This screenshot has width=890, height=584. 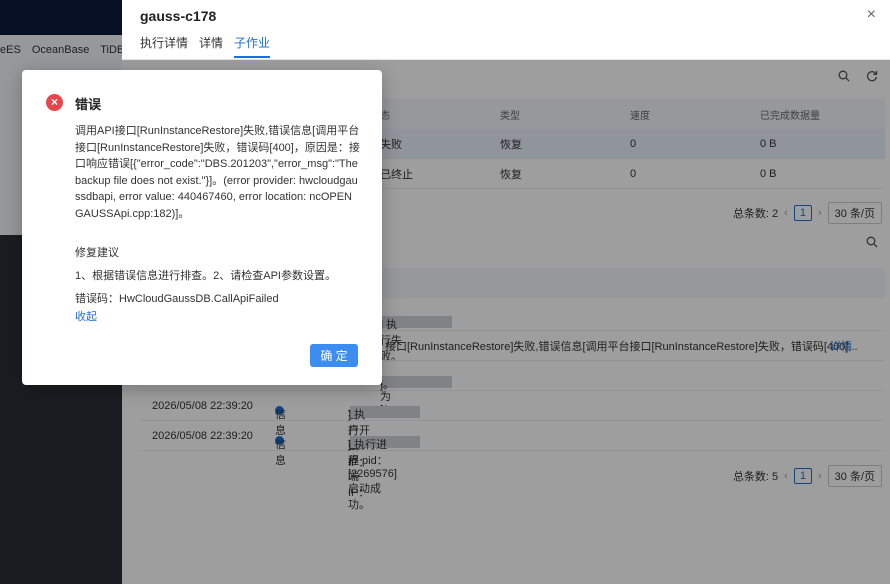 I want to click on collapse-link: 收起, so click(x=86, y=316).